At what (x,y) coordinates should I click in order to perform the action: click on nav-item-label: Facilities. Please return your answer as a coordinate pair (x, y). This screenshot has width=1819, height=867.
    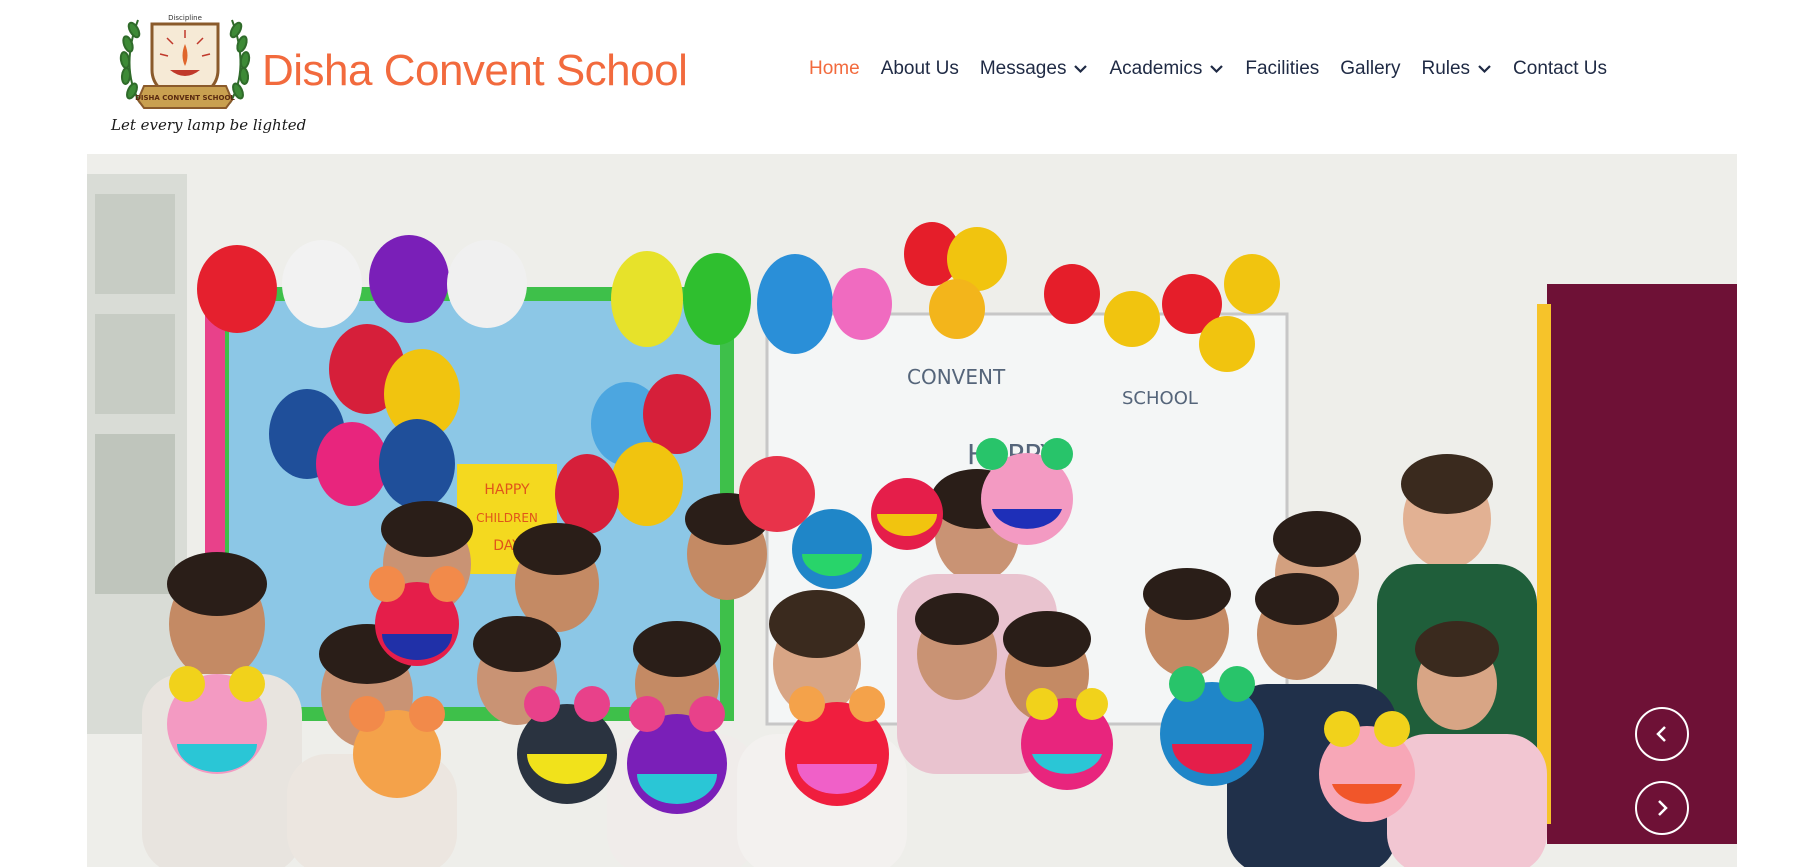
    Looking at the image, I should click on (1282, 68).